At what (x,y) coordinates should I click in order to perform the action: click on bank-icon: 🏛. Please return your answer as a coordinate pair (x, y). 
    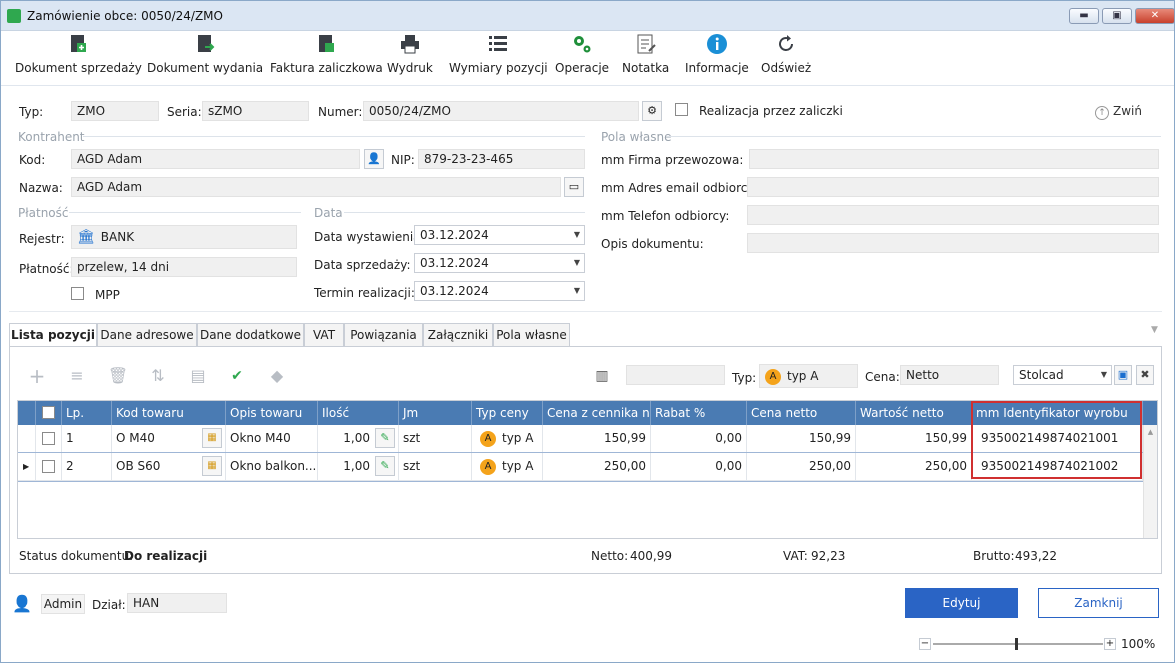
    Looking at the image, I should click on (86, 237).